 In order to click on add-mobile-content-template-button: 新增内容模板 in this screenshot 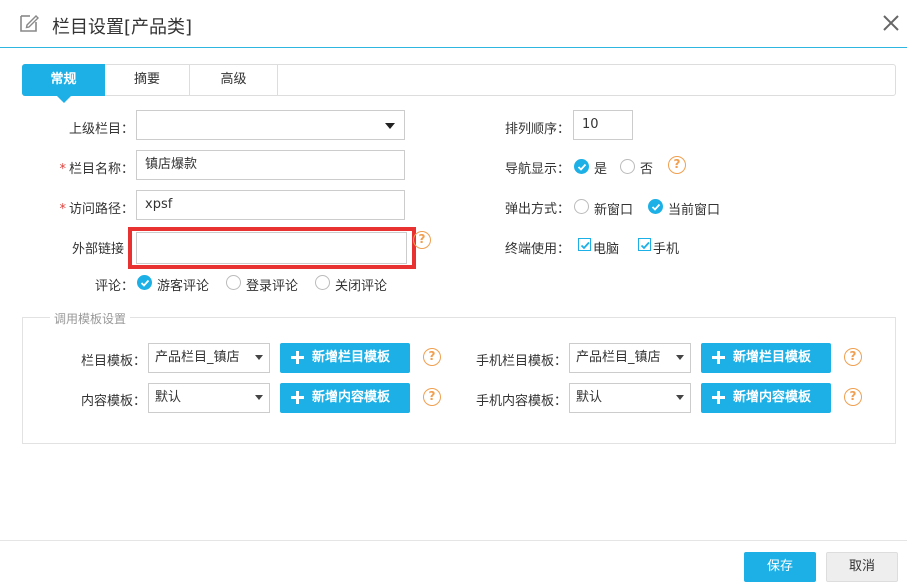, I will do `click(766, 398)`.